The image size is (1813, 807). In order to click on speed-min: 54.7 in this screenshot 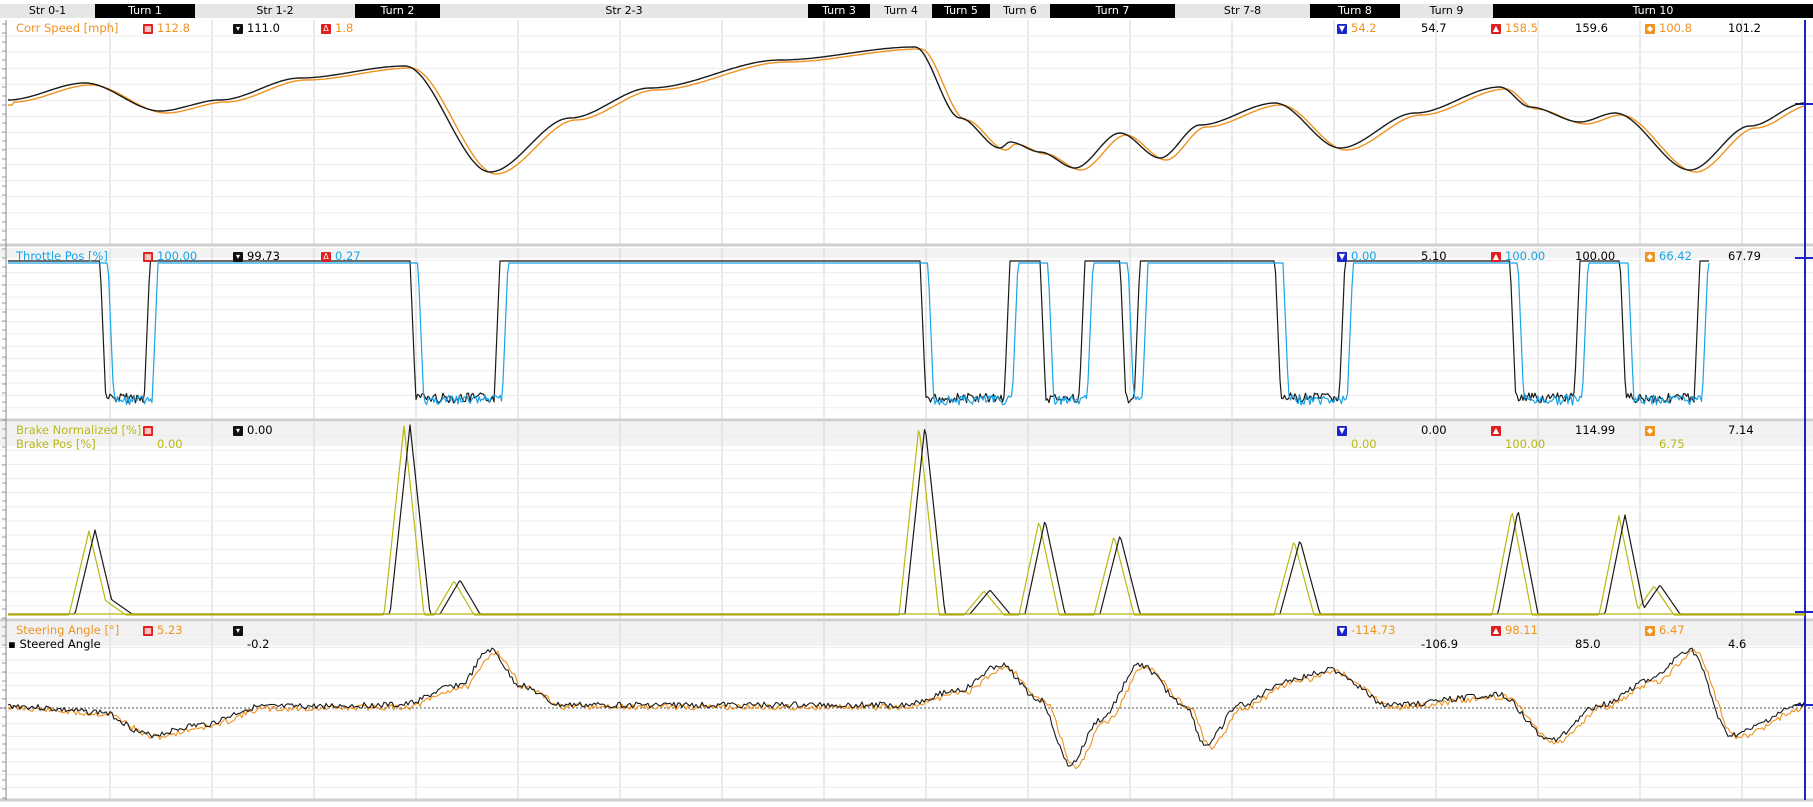, I will do `click(1434, 28)`.